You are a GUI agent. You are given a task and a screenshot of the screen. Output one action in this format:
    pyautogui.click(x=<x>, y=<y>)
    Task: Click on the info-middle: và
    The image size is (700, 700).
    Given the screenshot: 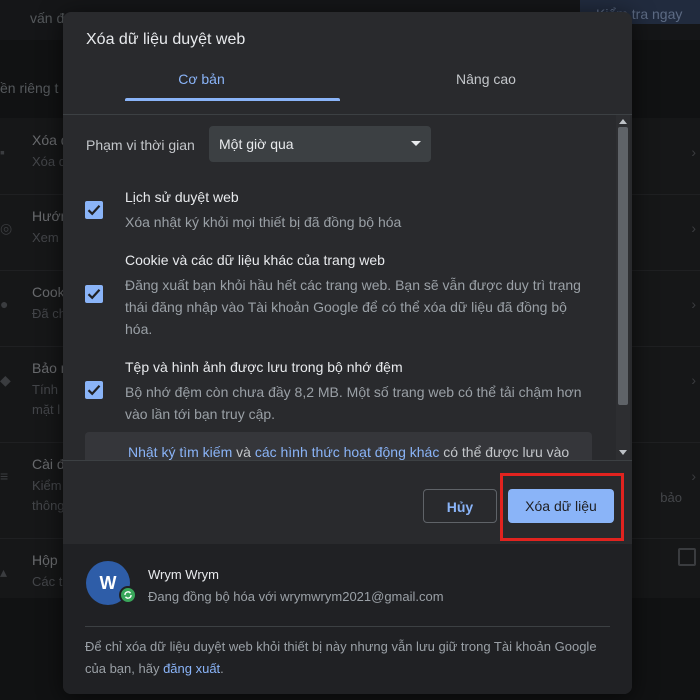 What is the action you would take?
    pyautogui.click(x=243, y=452)
    